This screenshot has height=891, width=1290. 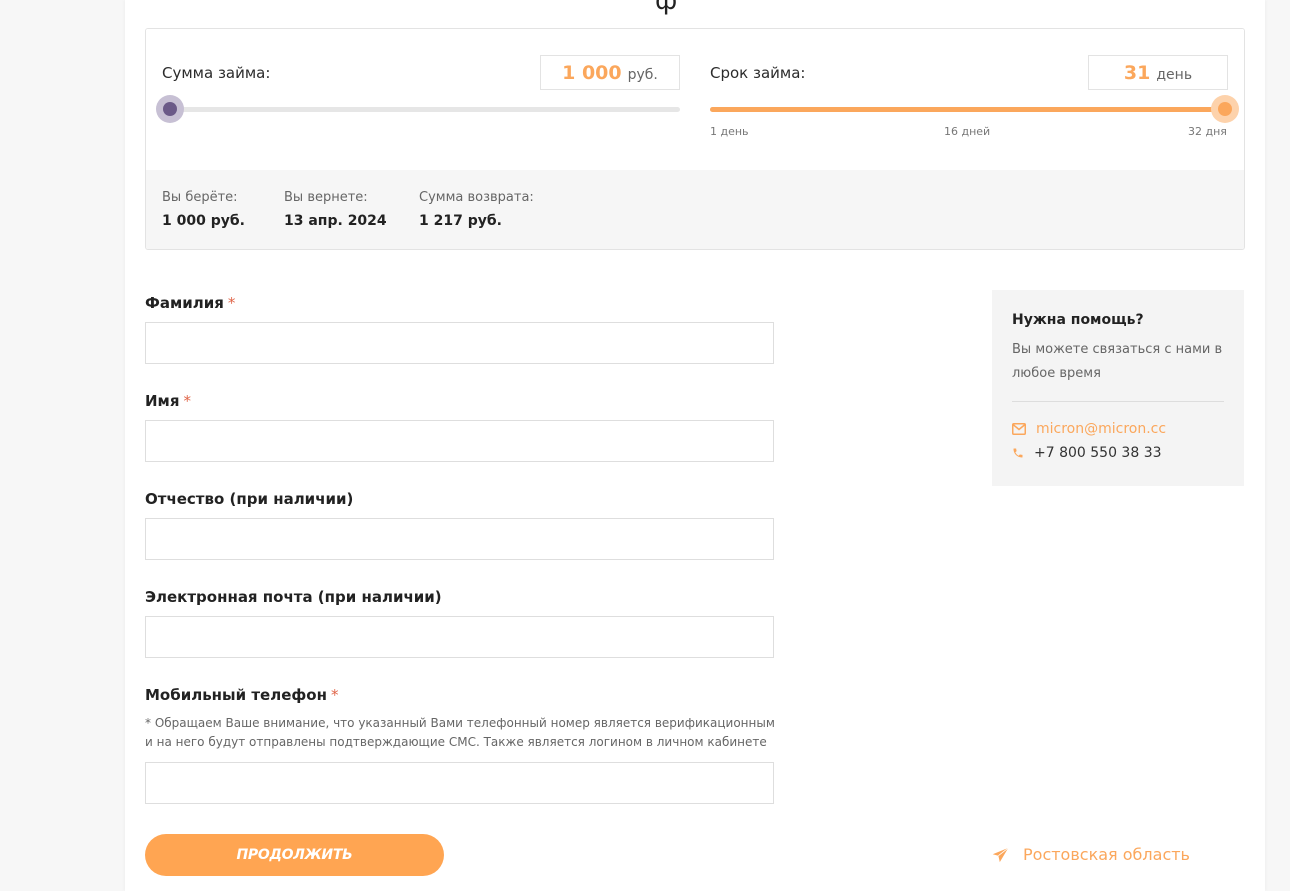 I want to click on amount-value-box: 1 000 руб., so click(x=610, y=72).